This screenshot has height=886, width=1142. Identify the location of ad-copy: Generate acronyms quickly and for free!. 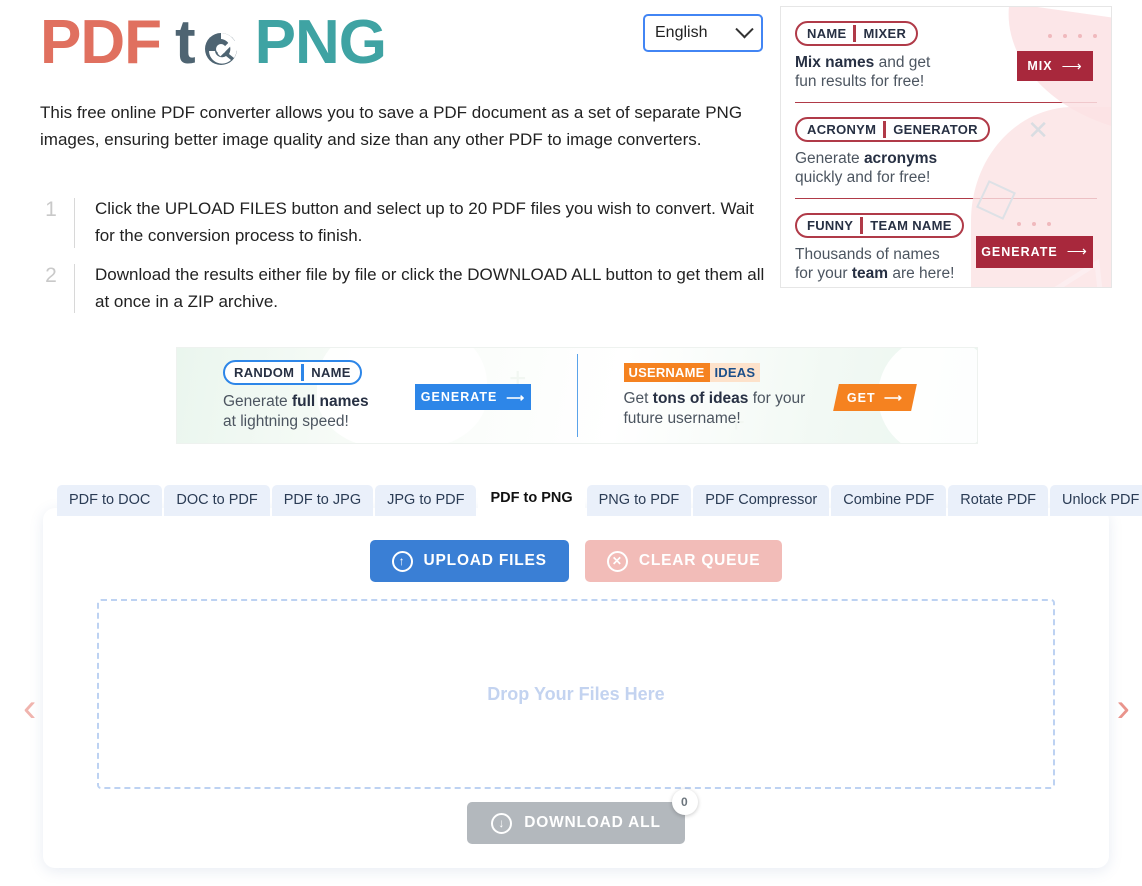
(887, 168).